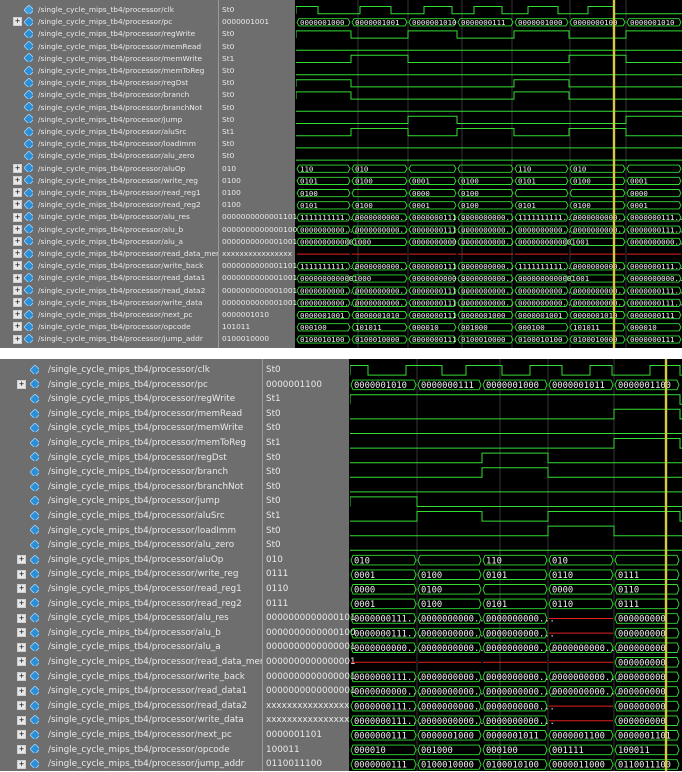  I want to click on signal-value-regWrite: St0, so click(228, 34).